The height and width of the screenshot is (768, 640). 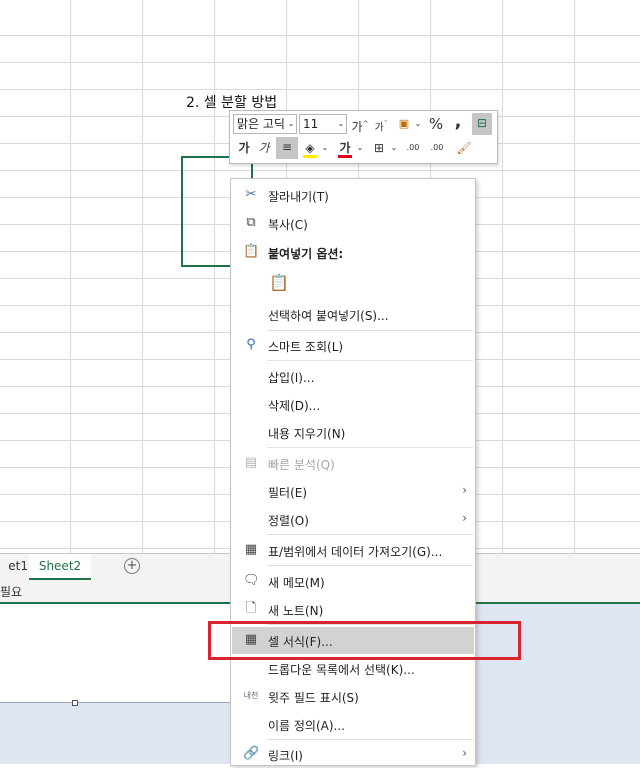 What do you see at coordinates (251, 462) in the screenshot?
I see `quick-analysis-icon: ▤` at bounding box center [251, 462].